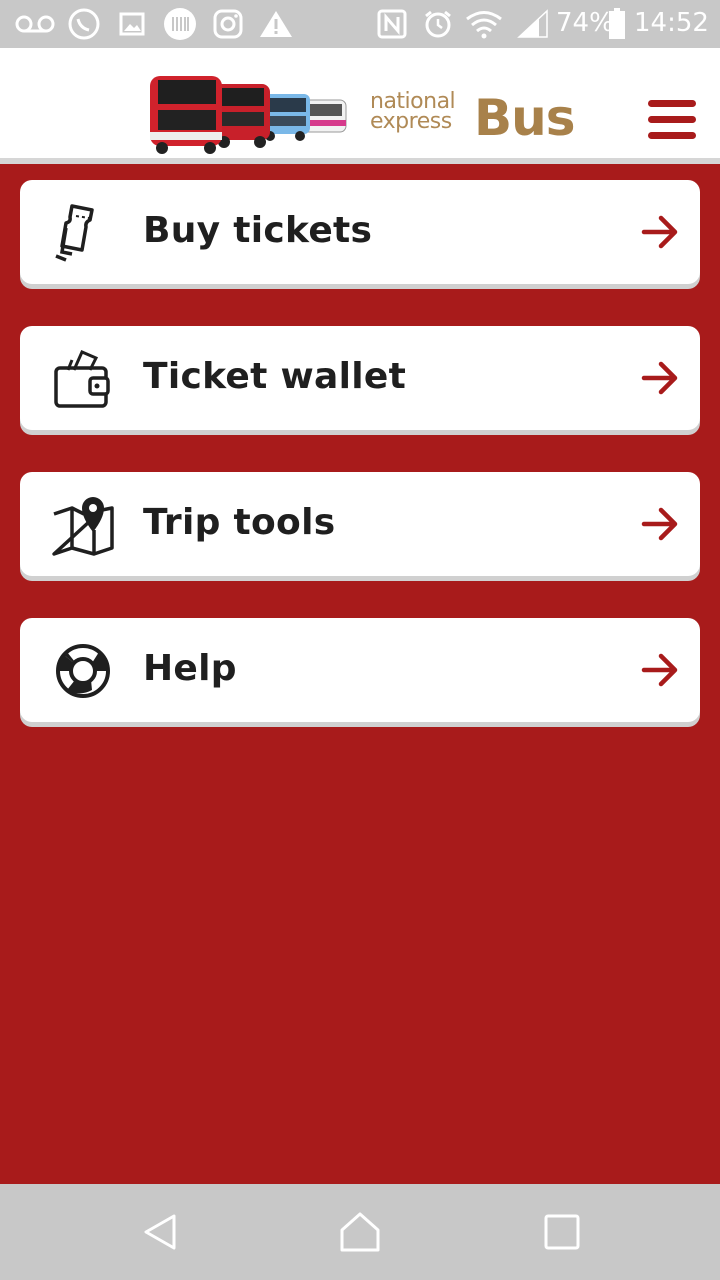 This screenshot has height=1280, width=720. What do you see at coordinates (617, 24) in the screenshot?
I see `battery-icon` at bounding box center [617, 24].